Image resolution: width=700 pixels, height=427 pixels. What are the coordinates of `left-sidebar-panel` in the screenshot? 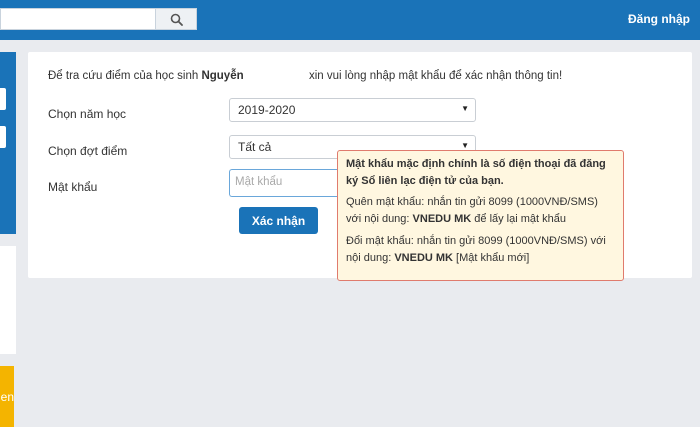 It's located at (8, 143).